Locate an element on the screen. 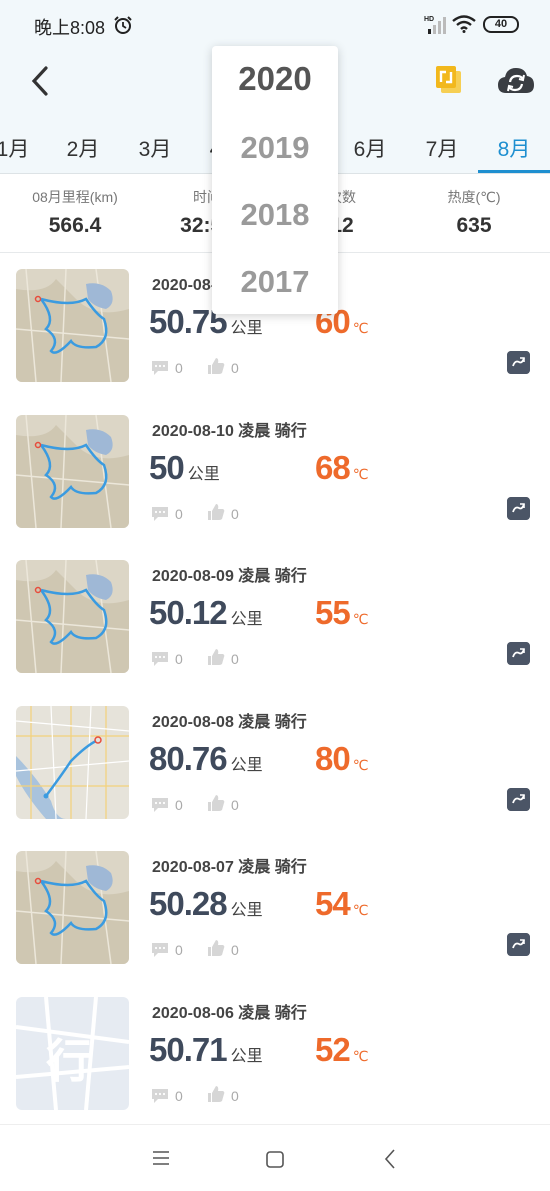 Image resolution: width=550 pixels, height=1191 pixels. ride-card: 2020-08-07 凌晨 骑行 50.28 公里 54 ℃ 0 0 is located at coordinates (275, 907).